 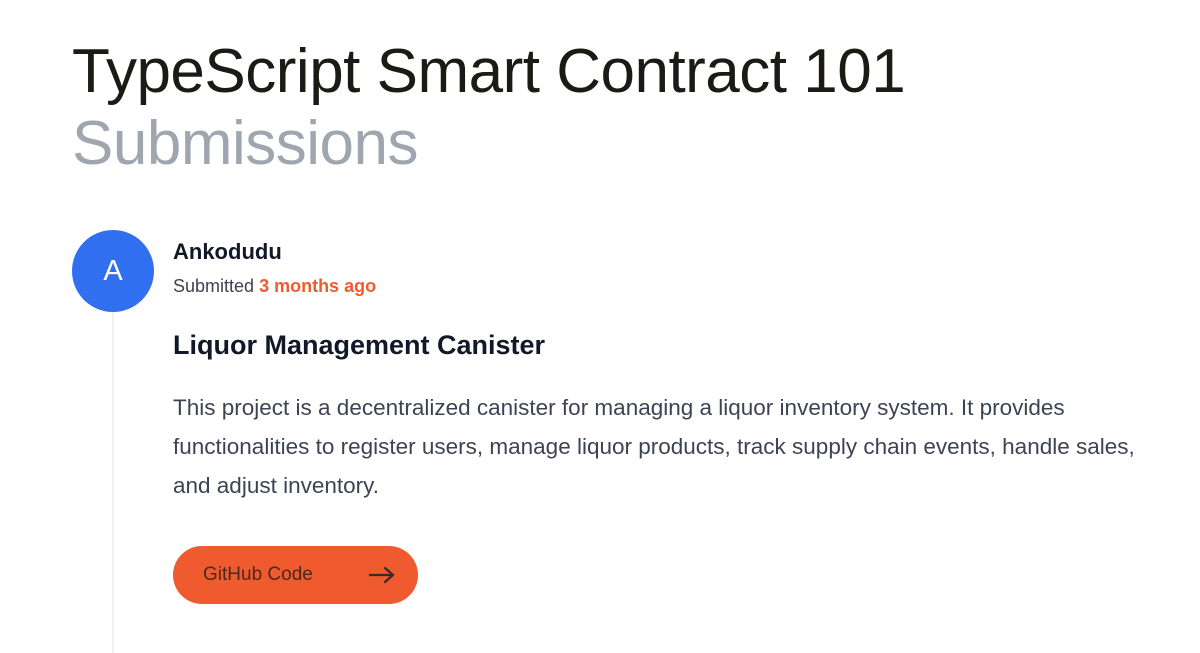 What do you see at coordinates (113, 482) in the screenshot?
I see `timeline-line` at bounding box center [113, 482].